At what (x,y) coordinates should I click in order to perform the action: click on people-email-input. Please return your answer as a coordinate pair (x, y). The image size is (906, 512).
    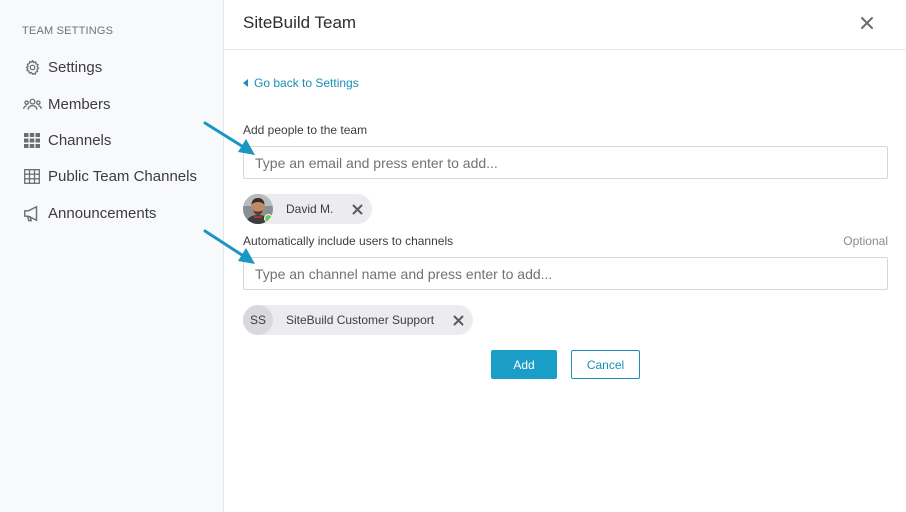
    Looking at the image, I should click on (565, 162).